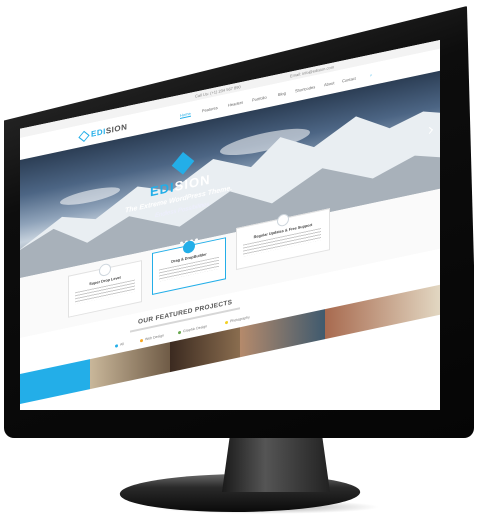 The image size is (479, 520). Describe the element at coordinates (349, 80) in the screenshot. I see `nav-contact: Contact` at that location.